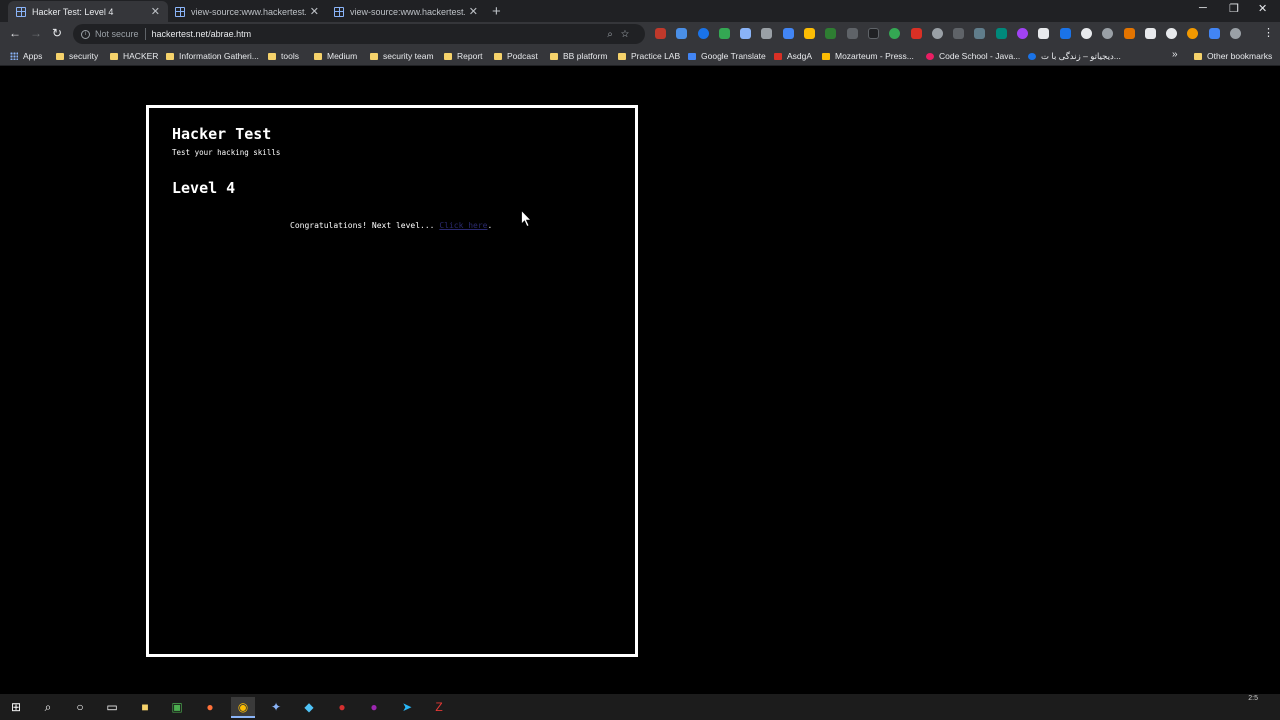  Describe the element at coordinates (526, 220) in the screenshot. I see `mouse-cursor-icon` at that location.